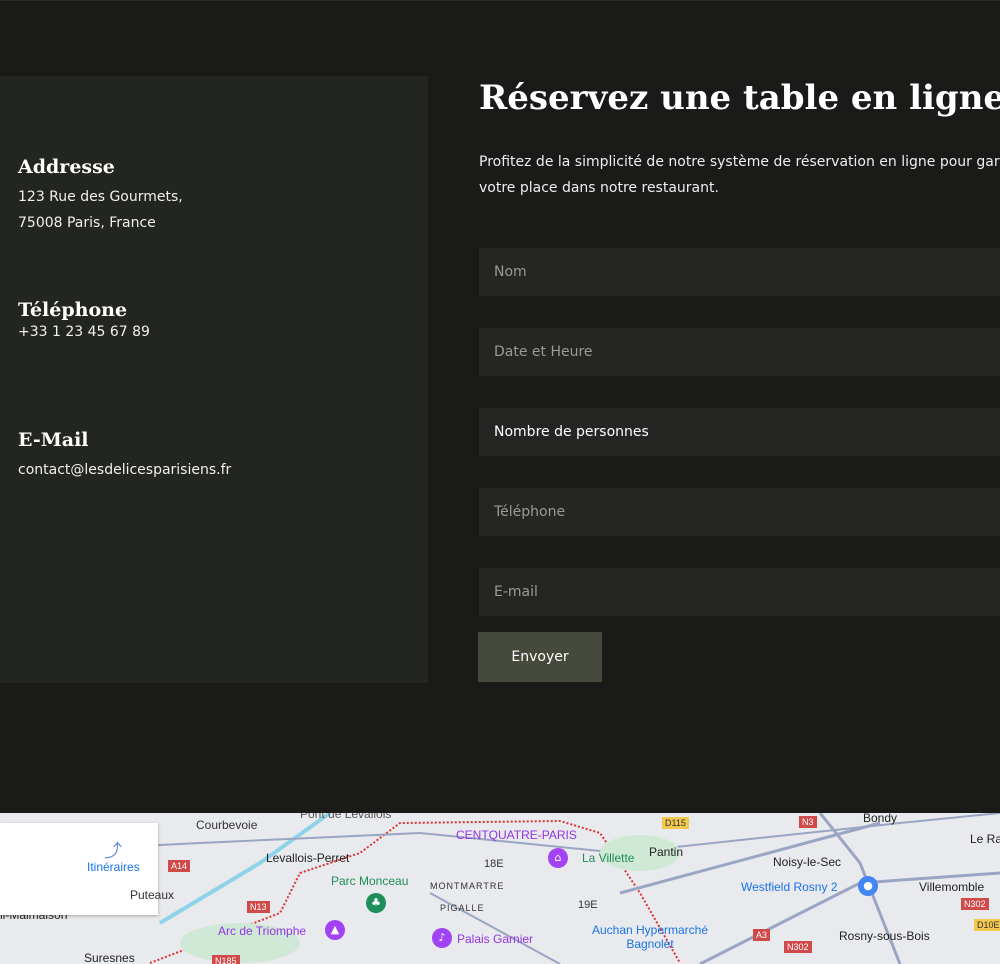  I want to click on map-label: Le Ra, so click(985, 839).